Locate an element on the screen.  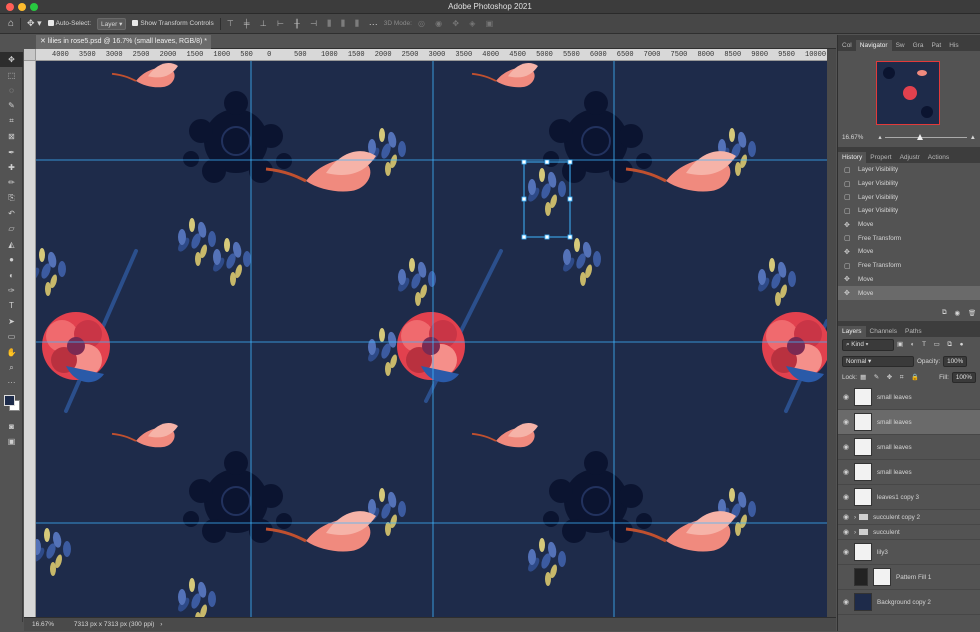
foreground-color-swatch is located at coordinates (9, 400).